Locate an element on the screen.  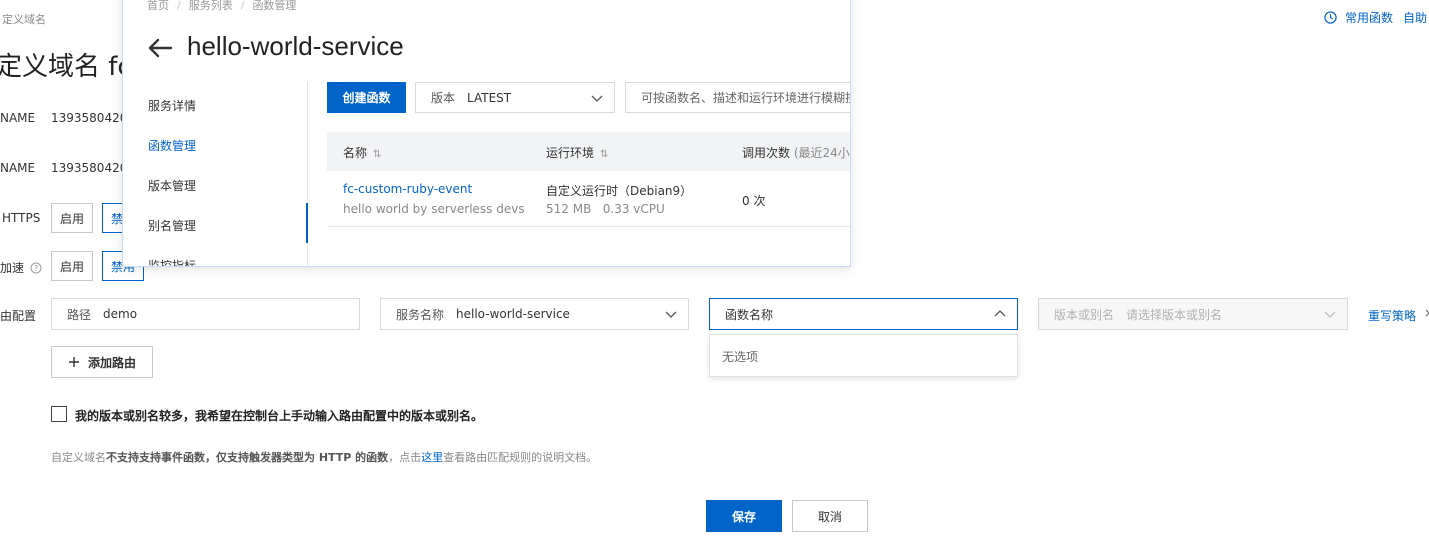
function-description: hello world by serverless devs is located at coordinates (434, 209).